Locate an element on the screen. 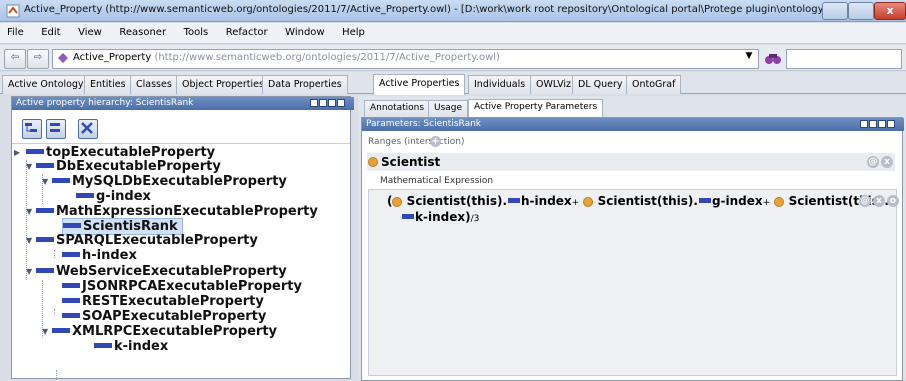  protege-app-icon is located at coordinates (13, 11).